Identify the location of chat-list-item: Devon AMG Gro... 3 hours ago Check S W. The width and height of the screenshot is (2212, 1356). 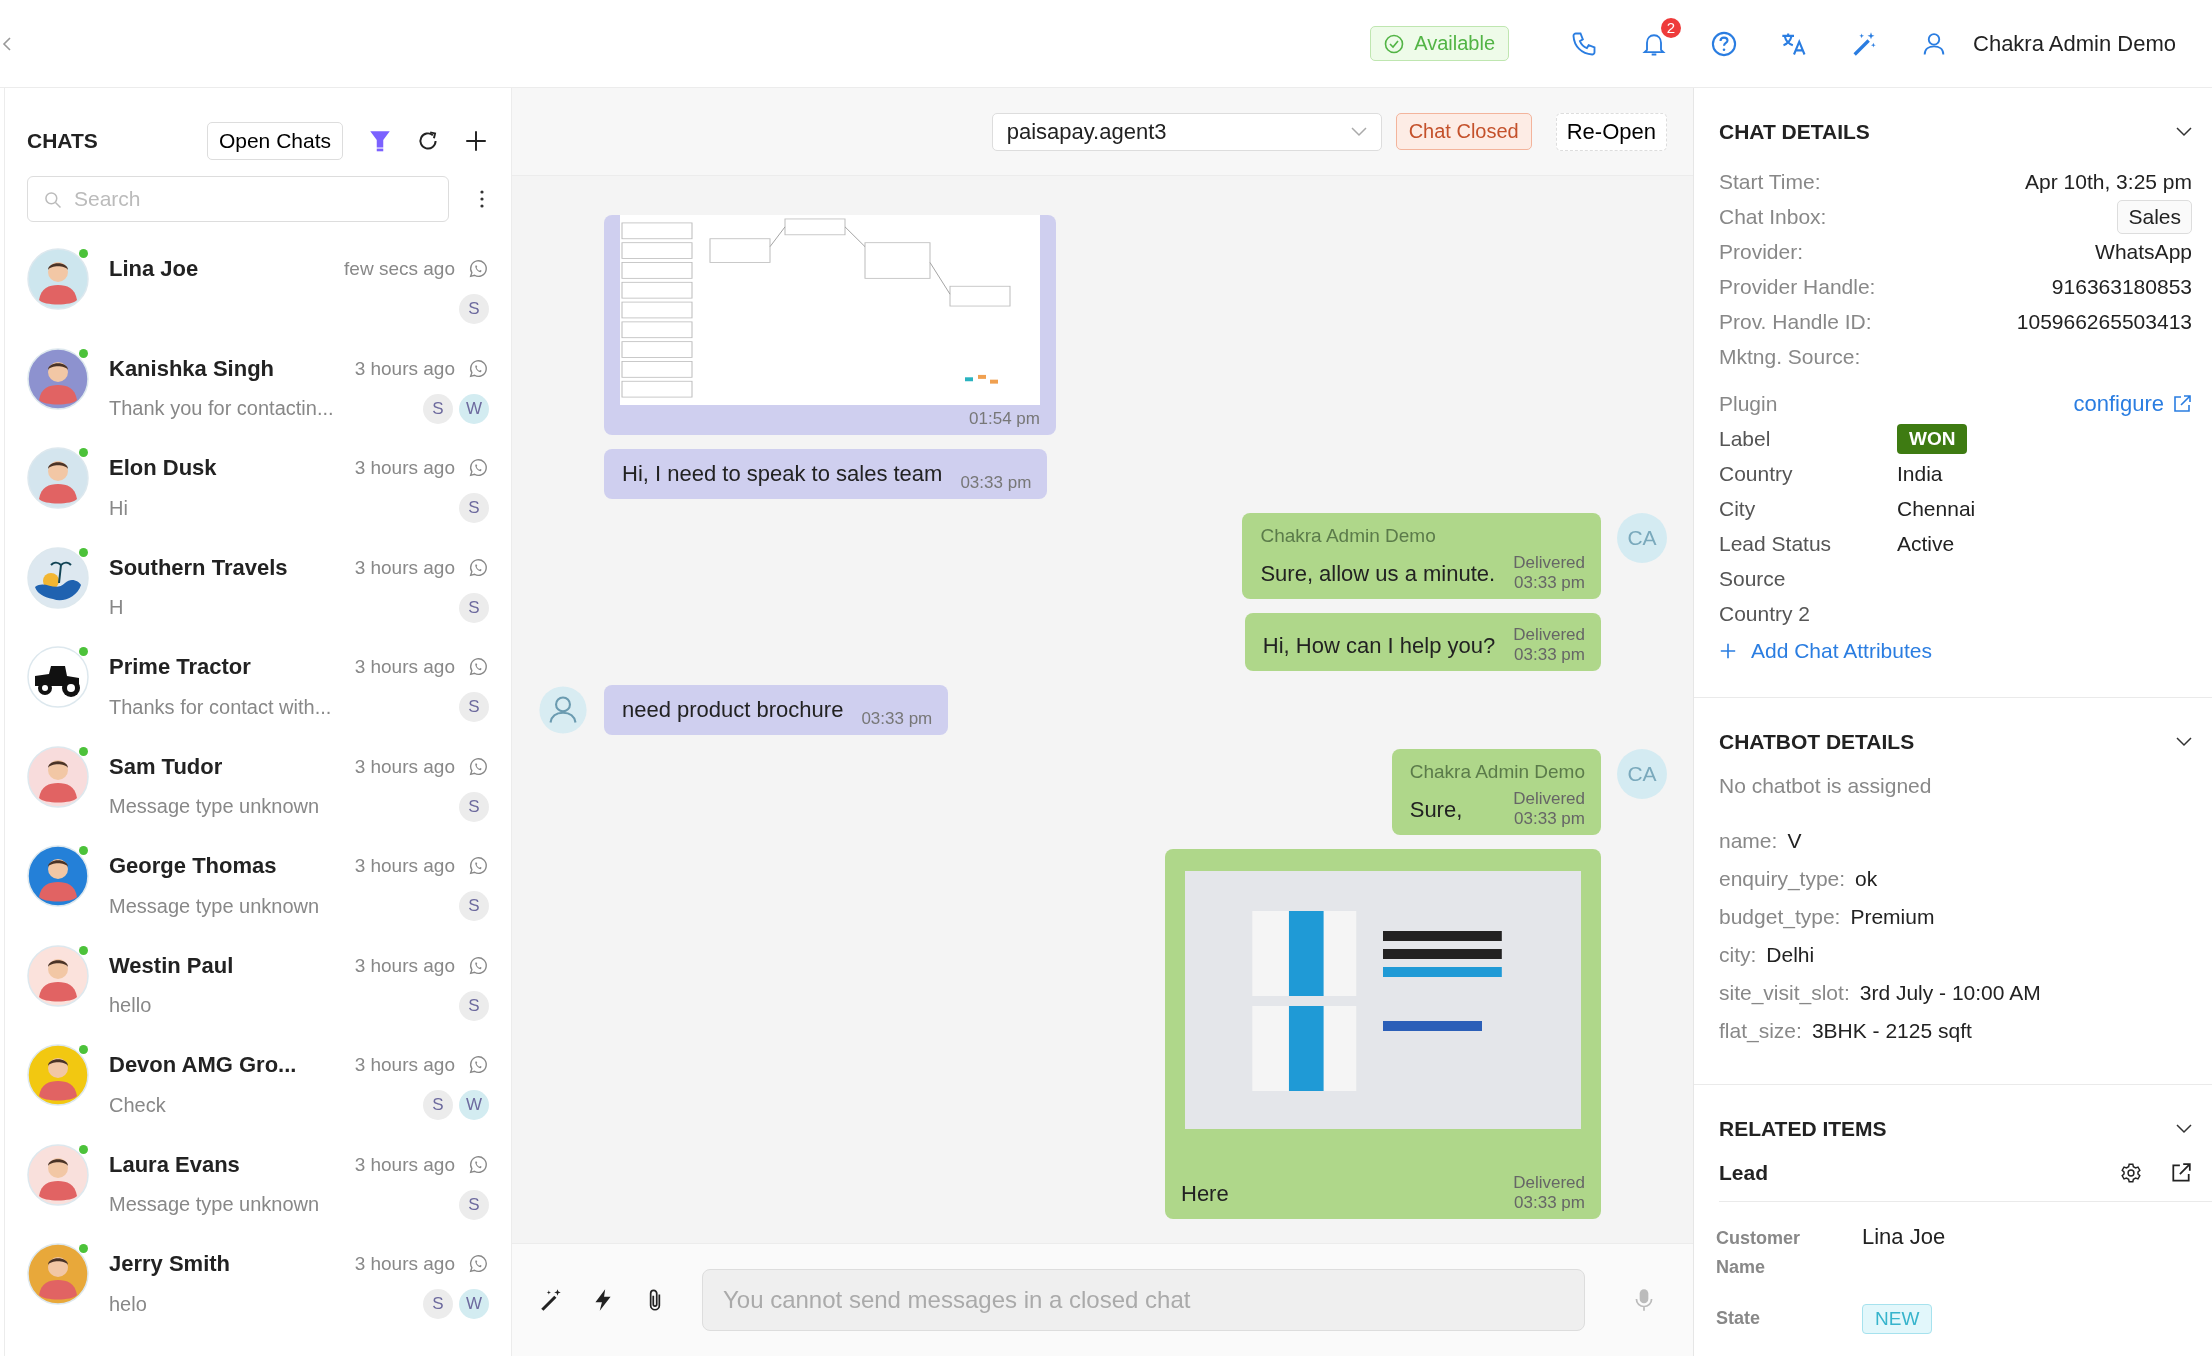
(258, 1086).